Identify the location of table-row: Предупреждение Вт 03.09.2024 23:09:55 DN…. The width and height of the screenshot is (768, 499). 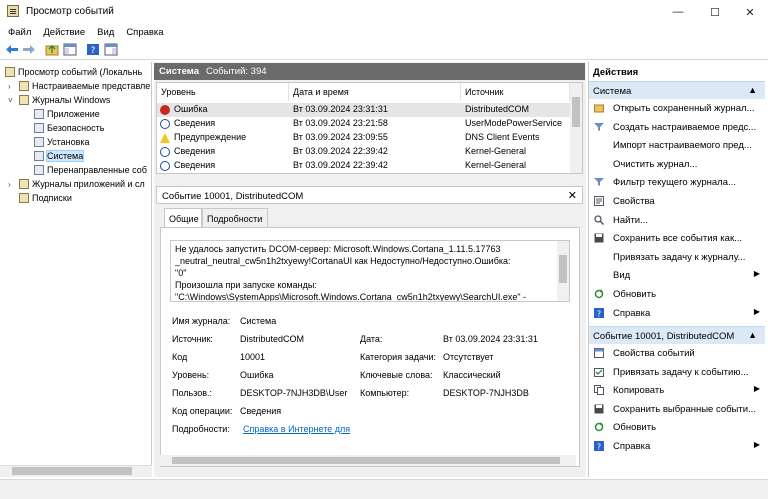
(363, 138).